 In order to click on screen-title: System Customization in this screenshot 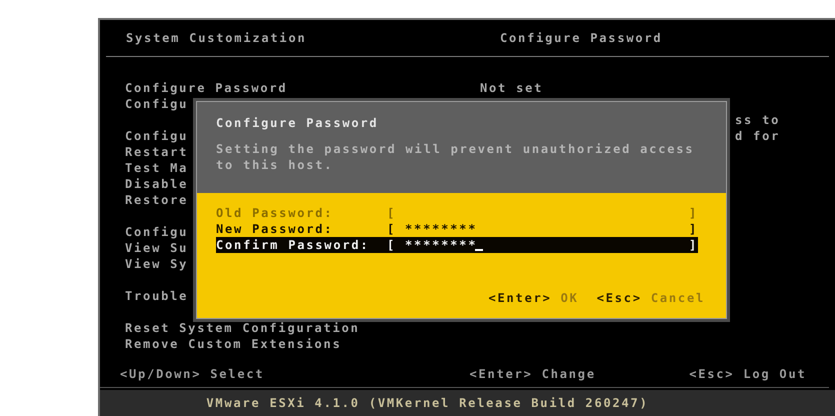, I will do `click(216, 38)`.